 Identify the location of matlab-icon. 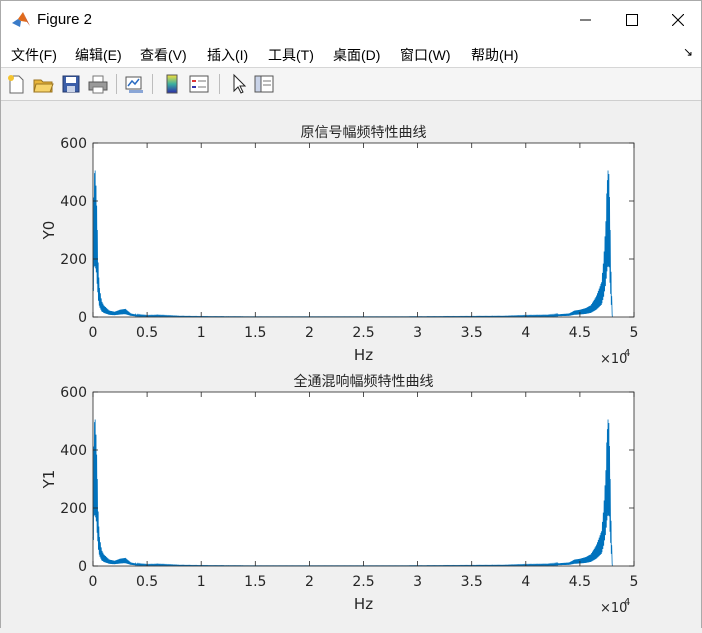
(21, 20).